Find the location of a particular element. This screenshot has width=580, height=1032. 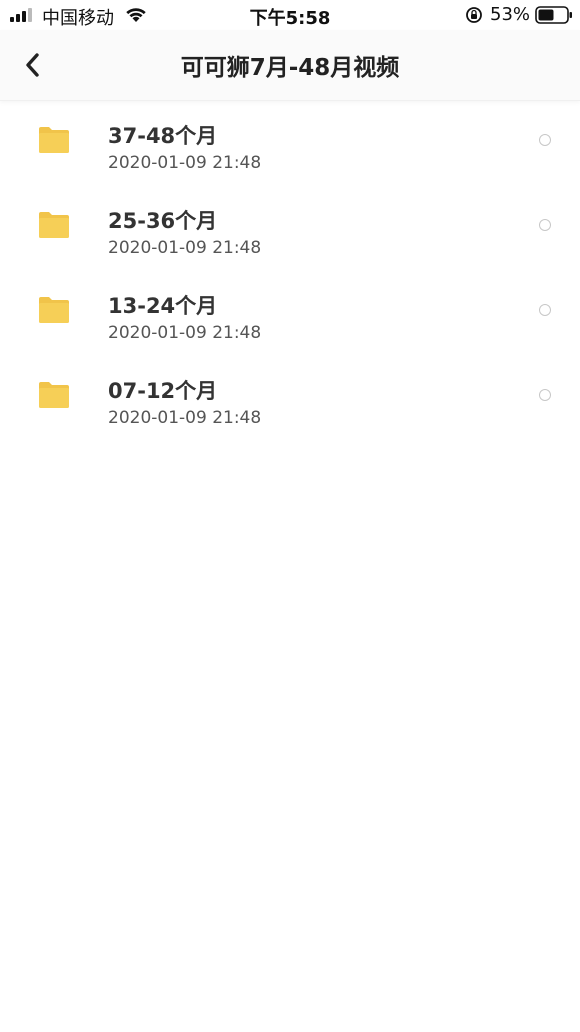

folder-item: 07-12个月 2020-01-09 21:48 is located at coordinates (290, 397).